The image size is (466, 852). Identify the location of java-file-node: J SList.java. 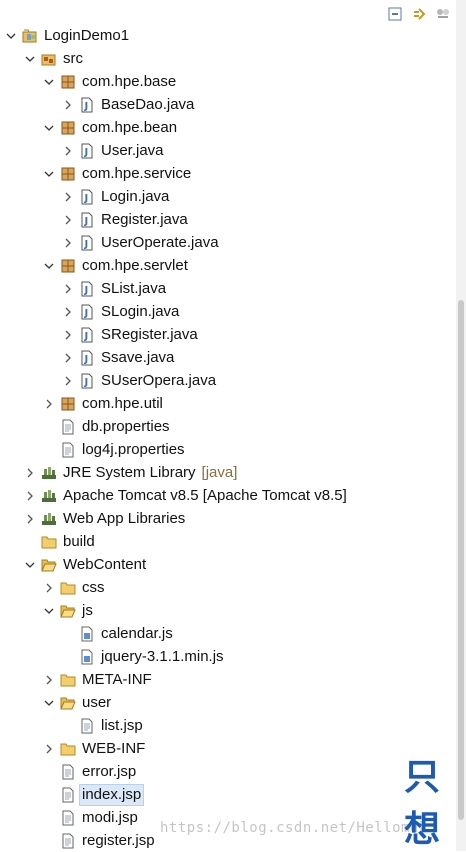
(227, 288).